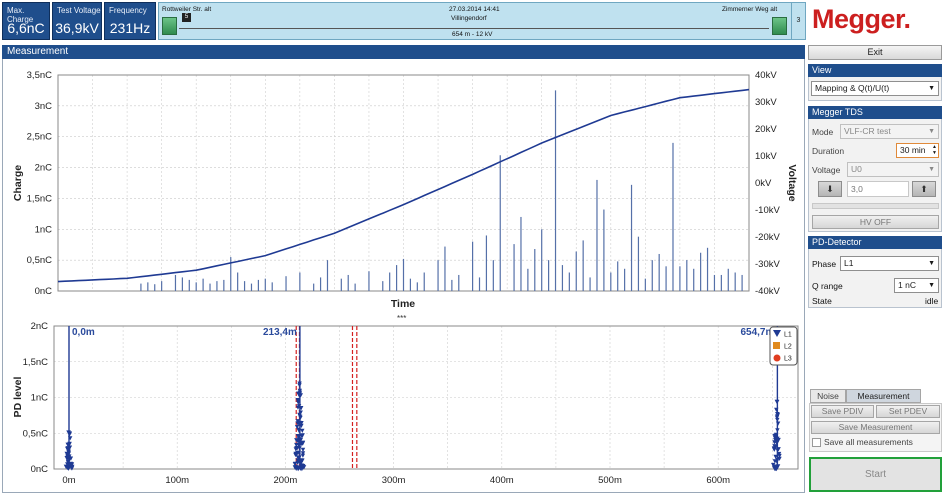 Image resolution: width=945 pixels, height=495 pixels. I want to click on time-axis-label: Time, so click(403, 304).